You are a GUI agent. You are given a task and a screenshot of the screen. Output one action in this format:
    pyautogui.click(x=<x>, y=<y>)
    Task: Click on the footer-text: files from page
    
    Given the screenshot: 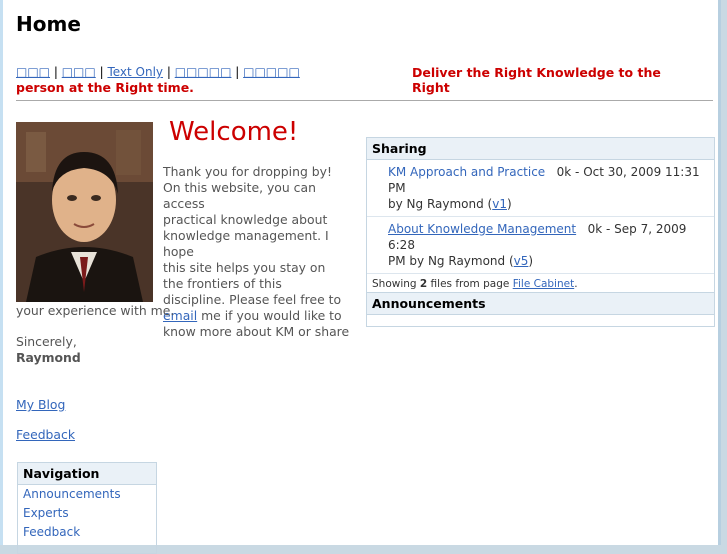 What is the action you would take?
    pyautogui.click(x=470, y=284)
    